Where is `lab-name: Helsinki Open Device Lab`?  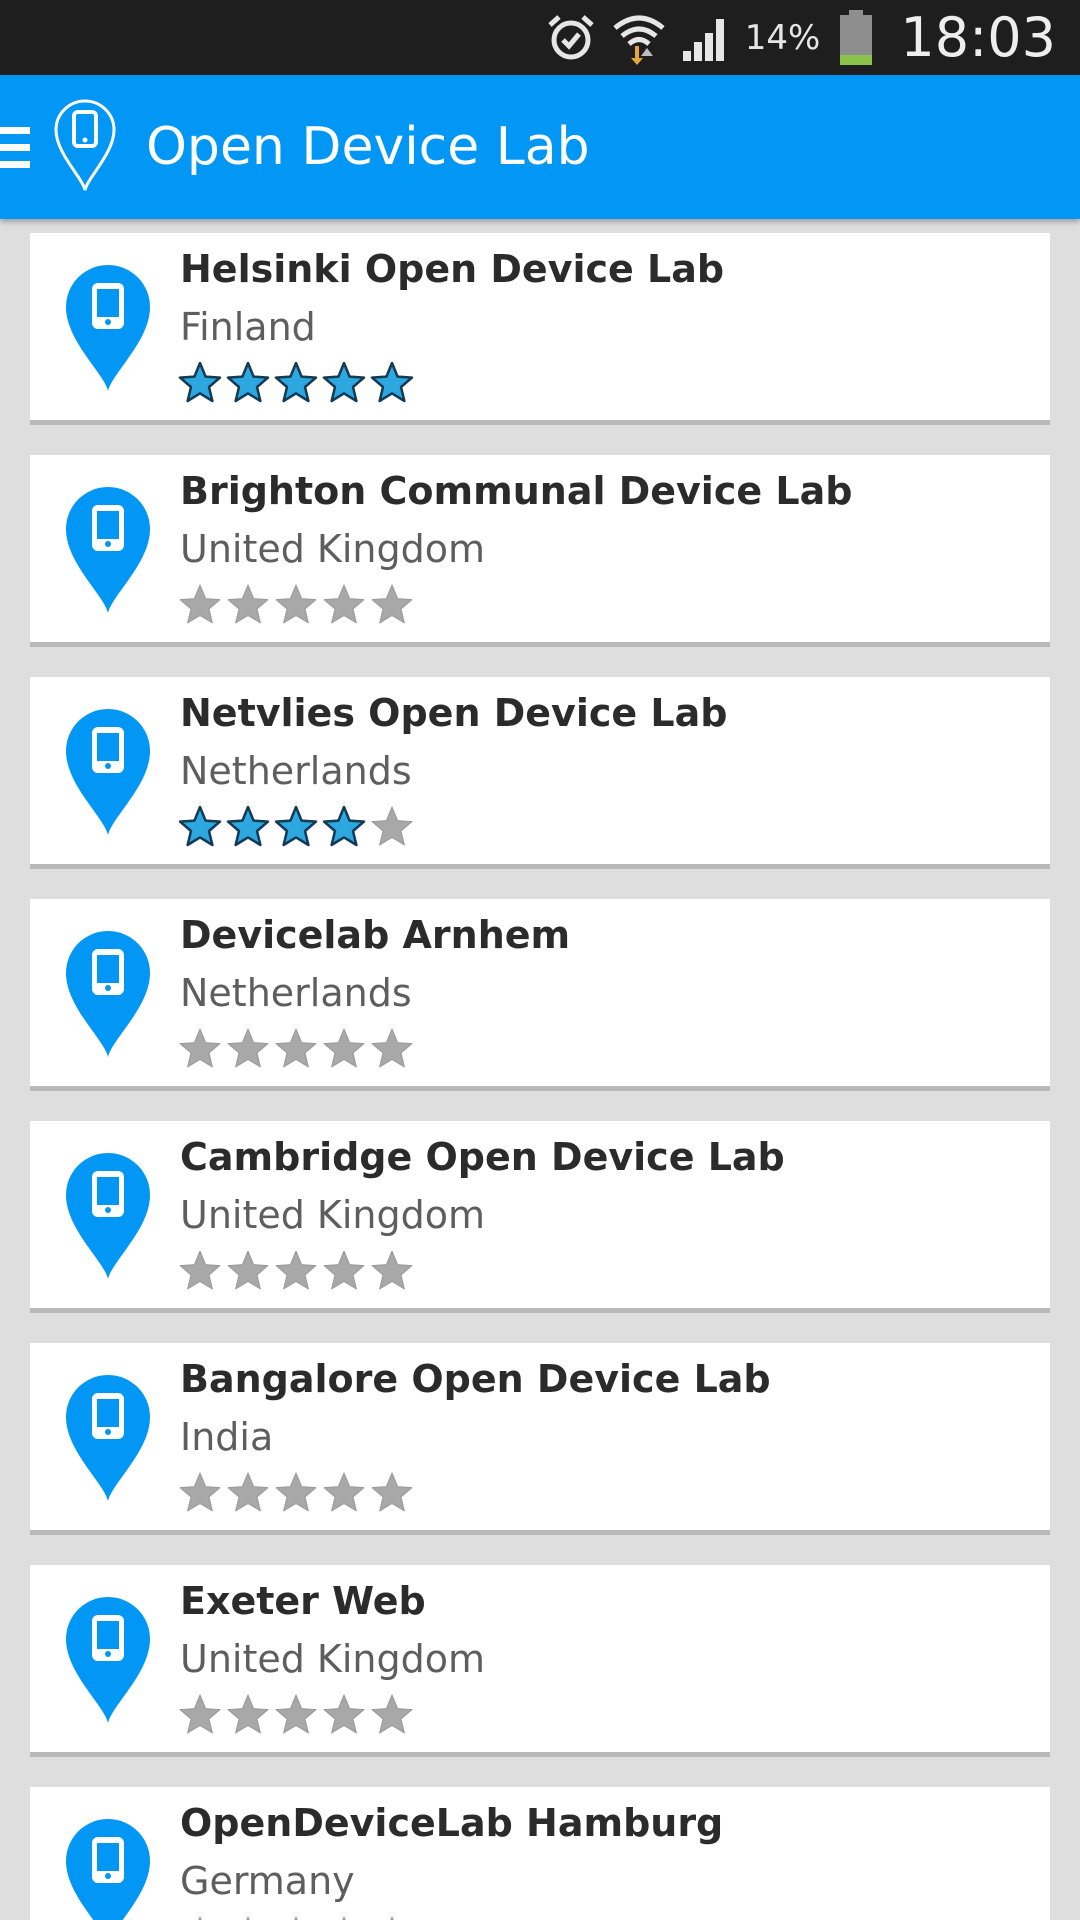 lab-name: Helsinki Open Device Lab is located at coordinates (452, 269).